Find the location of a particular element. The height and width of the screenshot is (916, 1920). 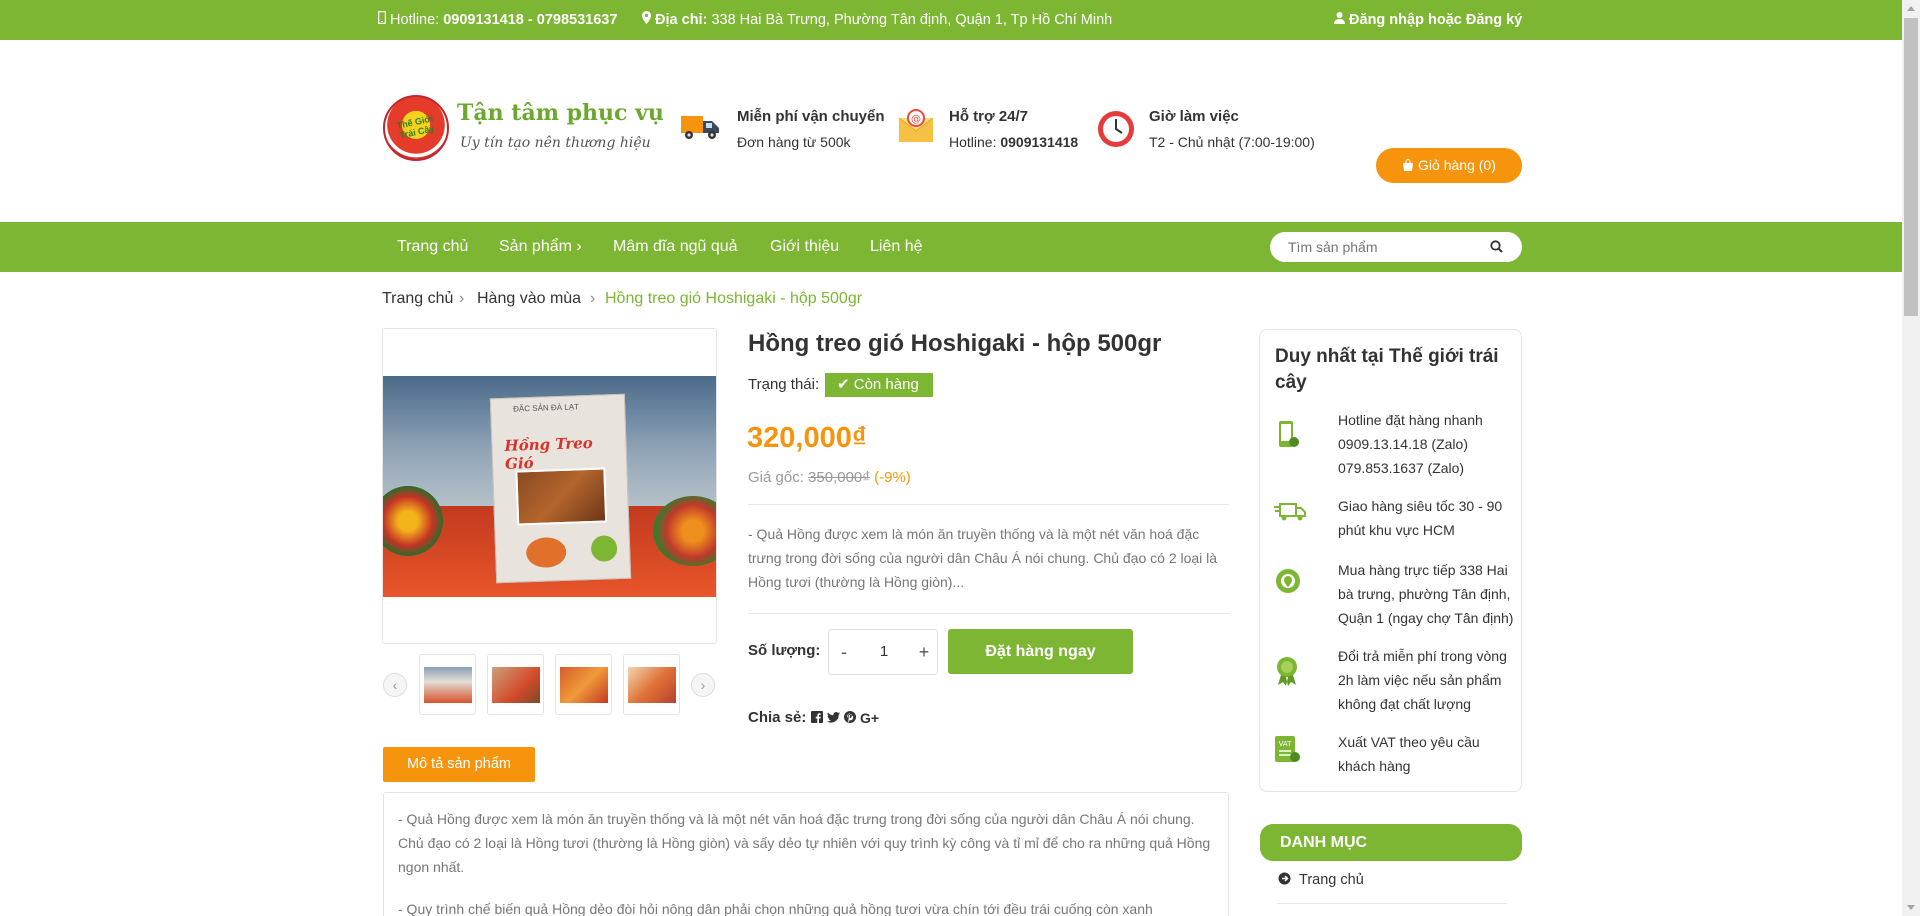

nav-item-trays: Mâm dĩa ngũ quả is located at coordinates (675, 247).